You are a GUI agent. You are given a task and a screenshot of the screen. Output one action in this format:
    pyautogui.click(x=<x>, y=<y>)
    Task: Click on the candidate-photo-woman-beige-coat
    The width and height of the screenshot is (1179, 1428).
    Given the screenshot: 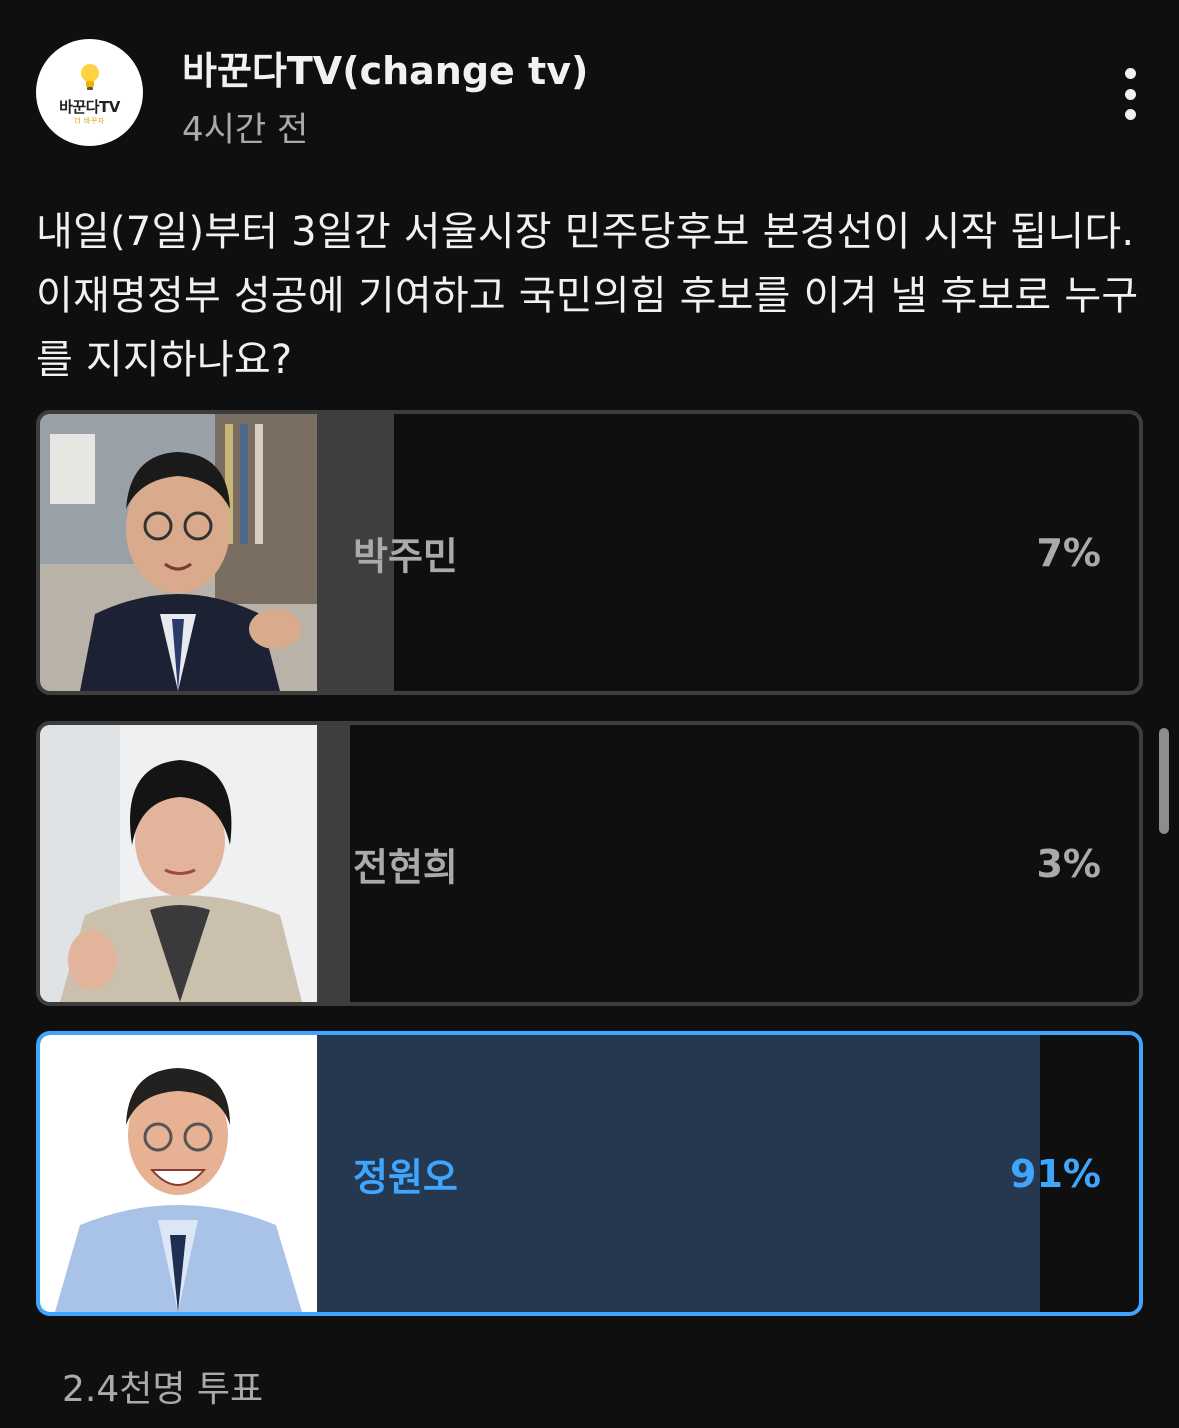 What is the action you would take?
    pyautogui.click(x=178, y=863)
    